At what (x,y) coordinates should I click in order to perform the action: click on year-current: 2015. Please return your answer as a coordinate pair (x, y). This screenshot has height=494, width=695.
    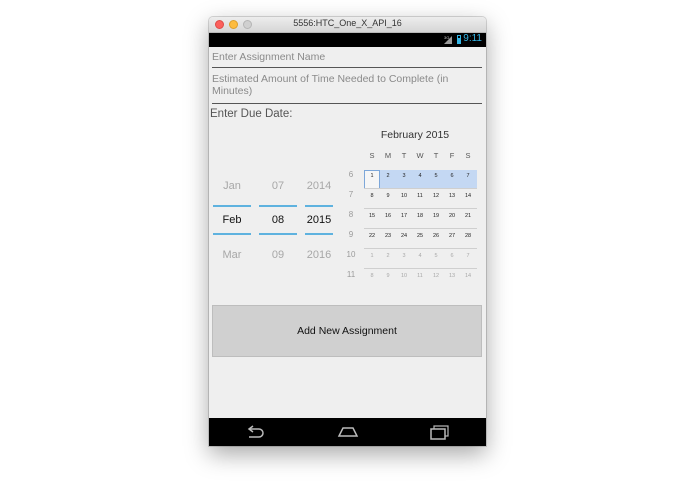
    Looking at the image, I should click on (319, 220).